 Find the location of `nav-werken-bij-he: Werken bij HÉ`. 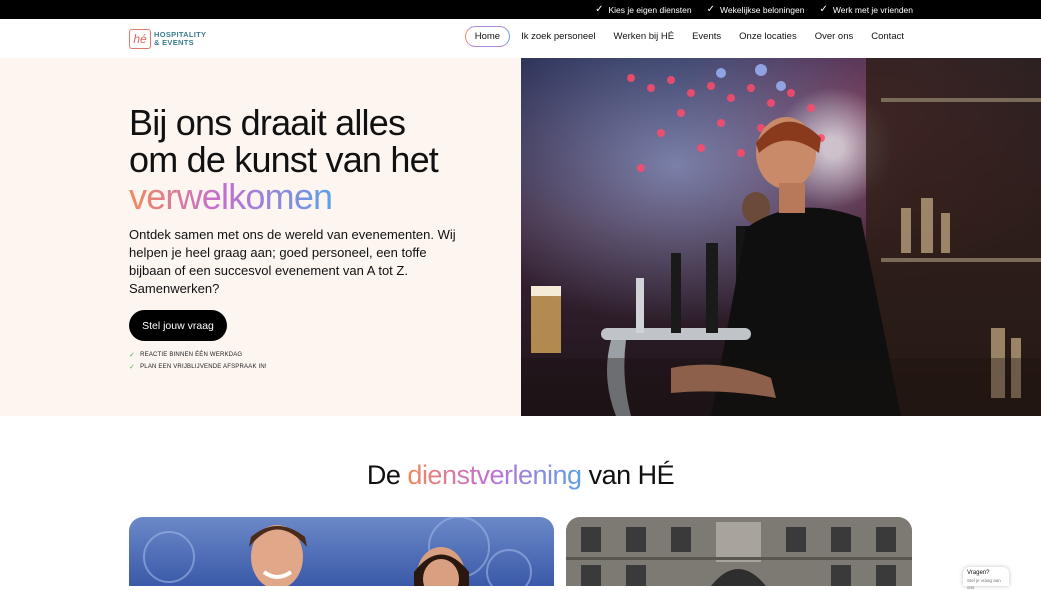

nav-werken-bij-he: Werken bij HÉ is located at coordinates (644, 36).